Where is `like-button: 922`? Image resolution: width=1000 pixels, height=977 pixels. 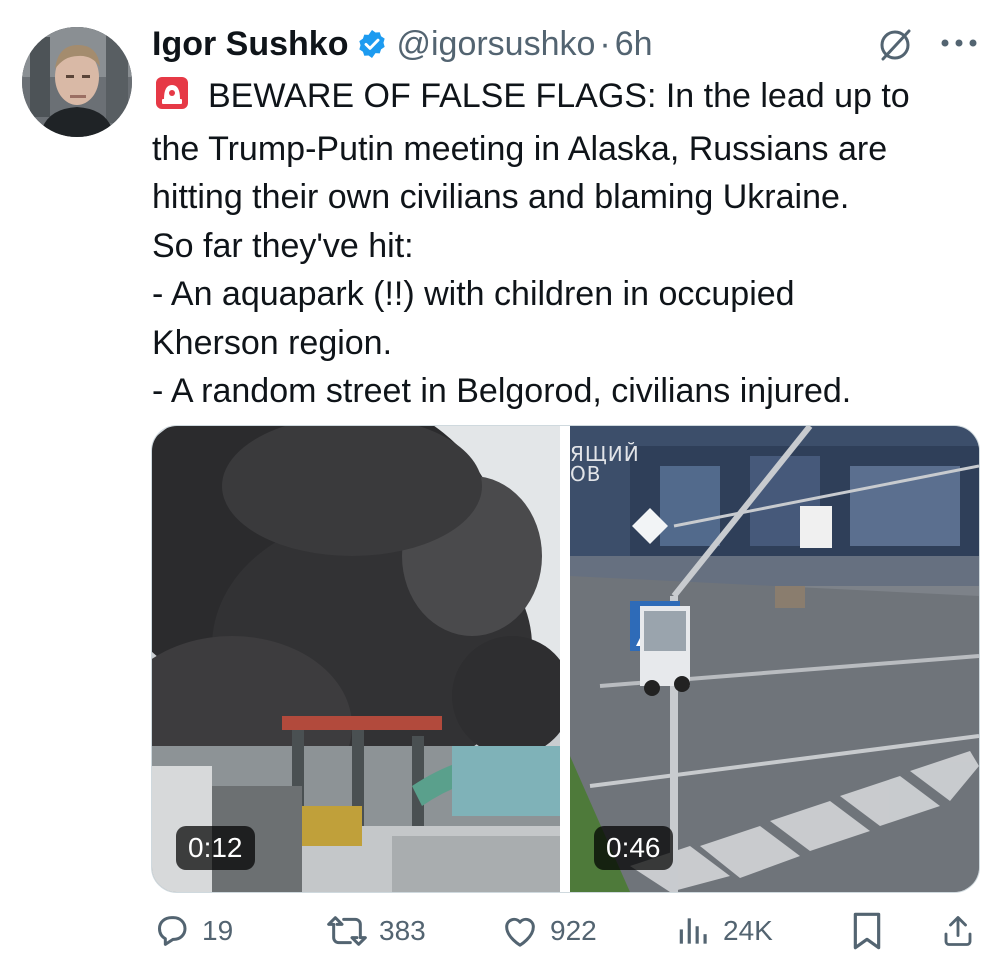 like-button: 922 is located at coordinates (548, 931).